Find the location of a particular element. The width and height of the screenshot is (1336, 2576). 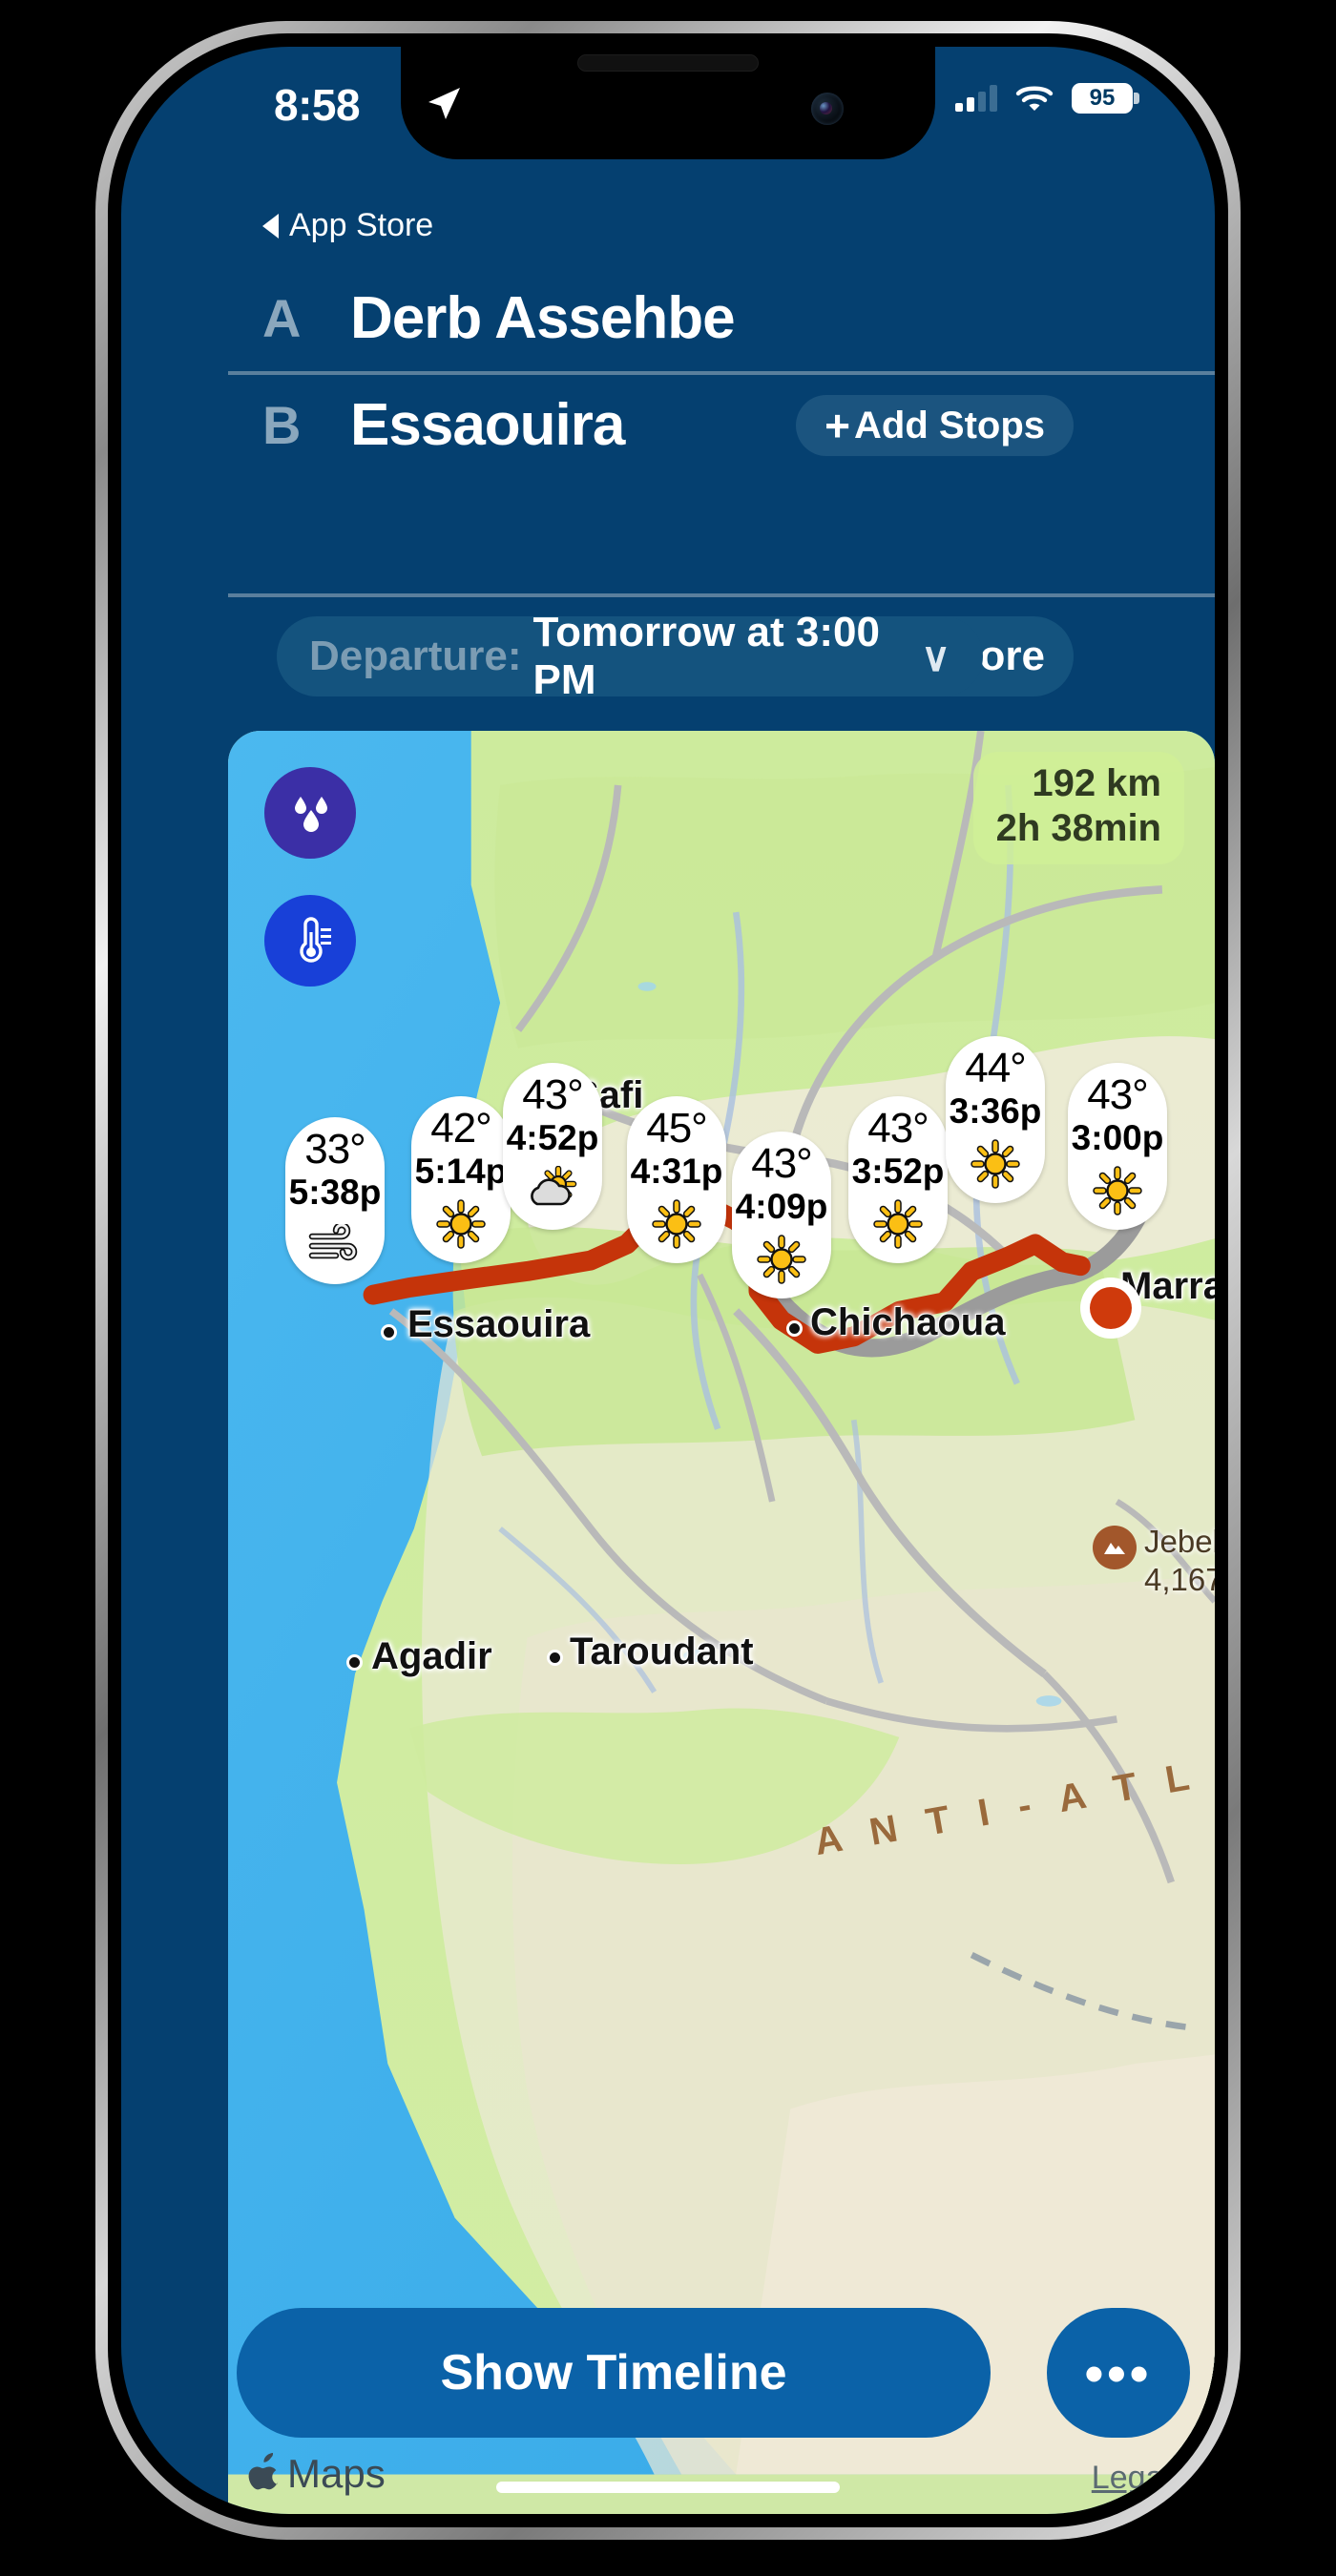

weather-pin-time: 3:52p is located at coordinates (898, 1171).